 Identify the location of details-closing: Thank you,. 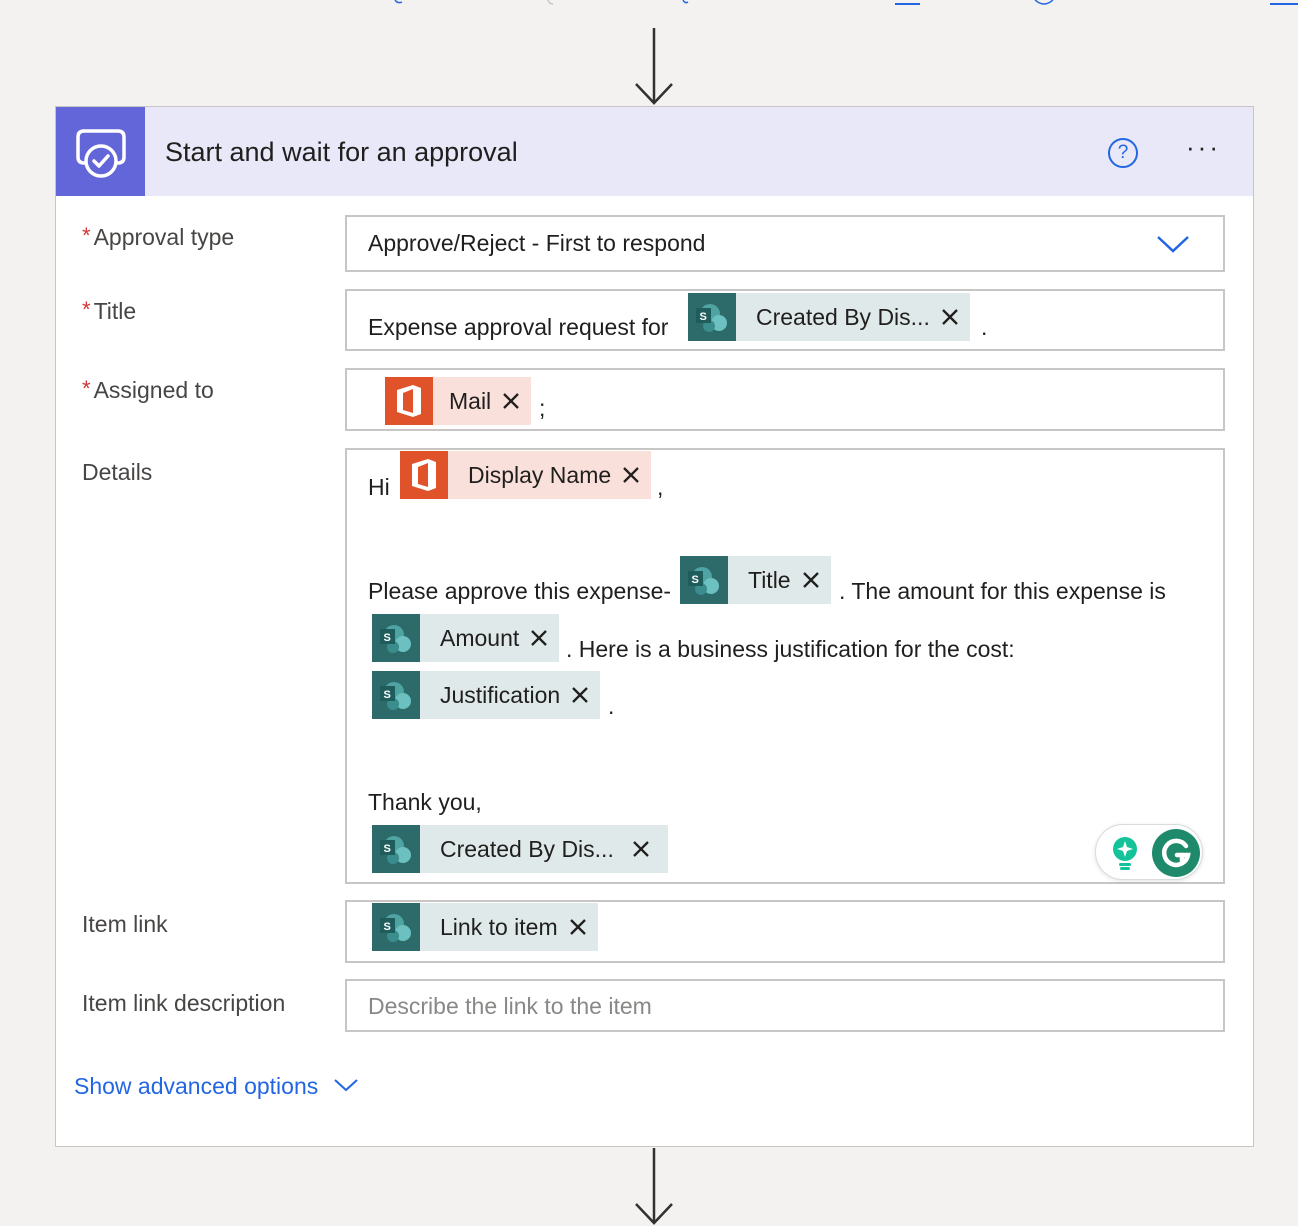
(425, 802).